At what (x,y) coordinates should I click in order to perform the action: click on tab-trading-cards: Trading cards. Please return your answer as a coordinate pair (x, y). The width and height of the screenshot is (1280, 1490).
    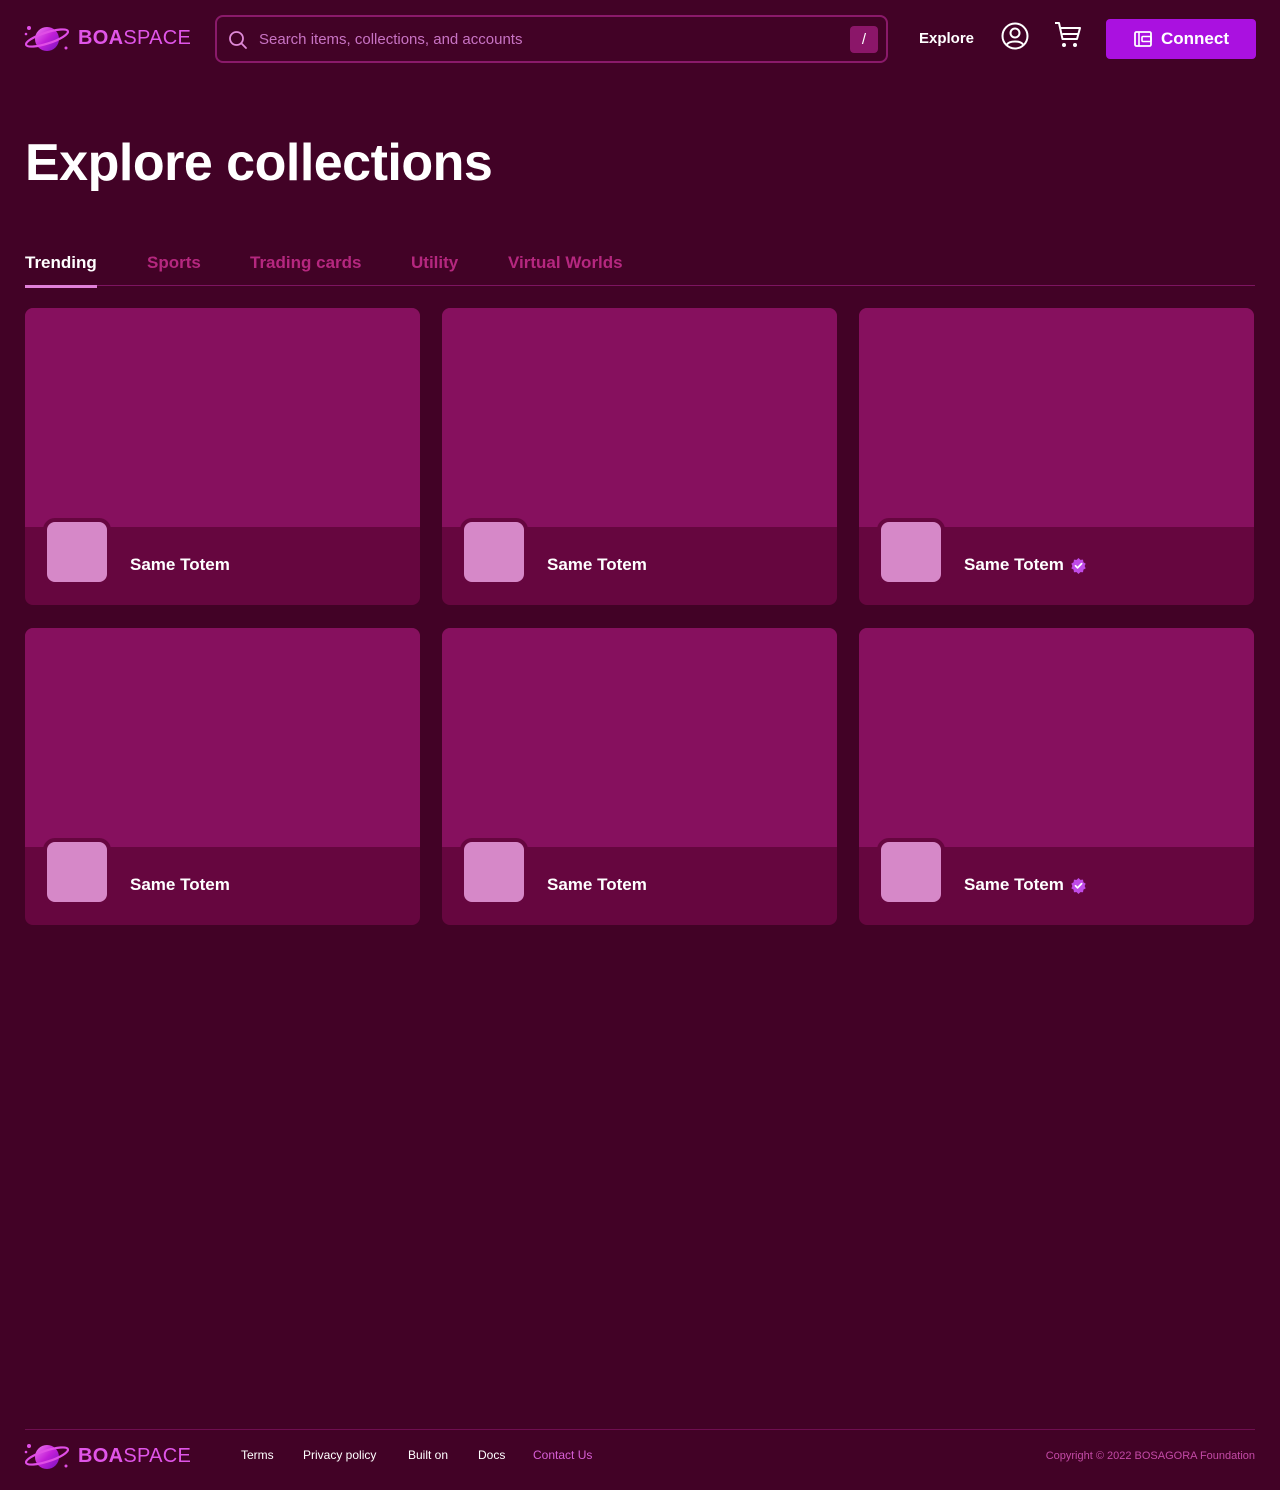
    Looking at the image, I should click on (305, 268).